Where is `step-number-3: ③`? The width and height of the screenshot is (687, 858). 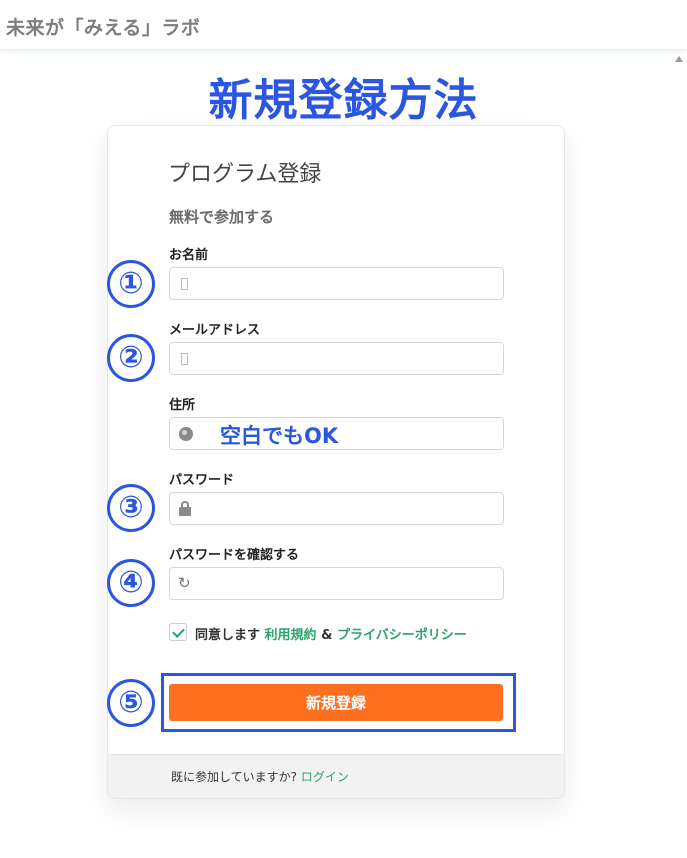
step-number-3: ③ is located at coordinates (131, 508).